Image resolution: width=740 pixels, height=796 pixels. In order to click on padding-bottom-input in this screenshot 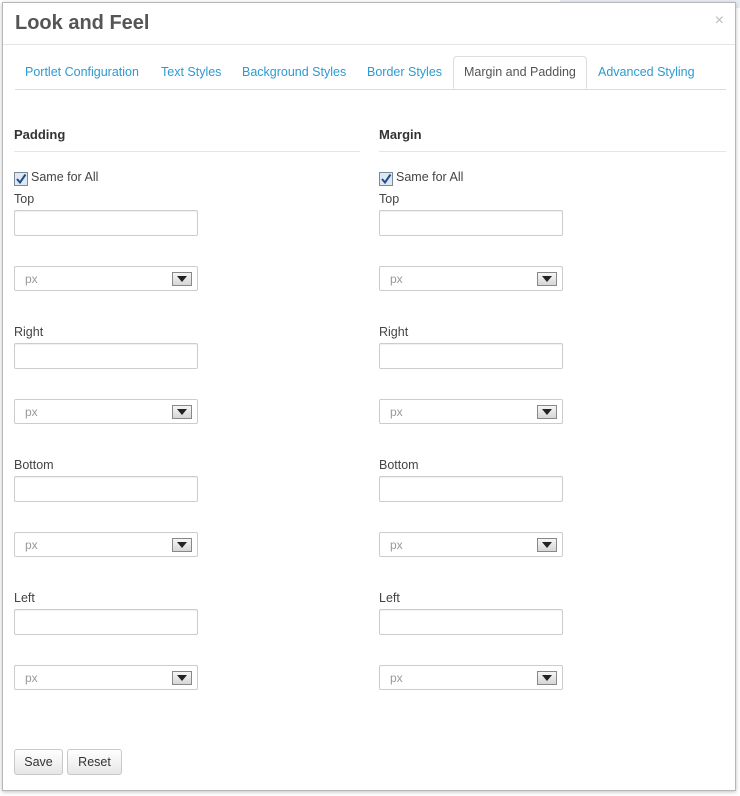, I will do `click(106, 489)`.